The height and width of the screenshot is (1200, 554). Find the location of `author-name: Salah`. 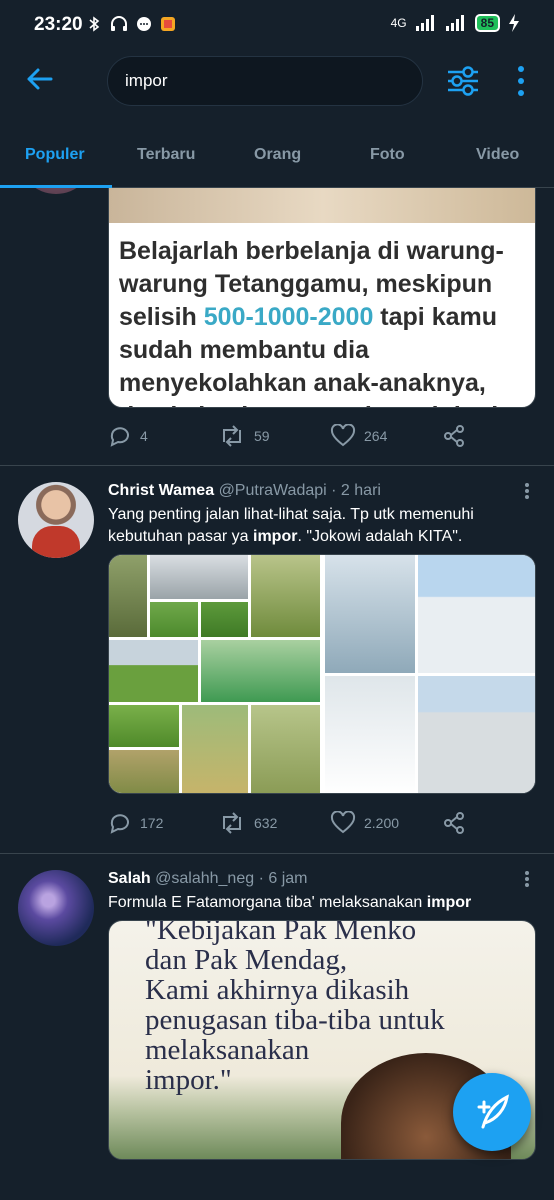

author-name: Salah is located at coordinates (129, 878).